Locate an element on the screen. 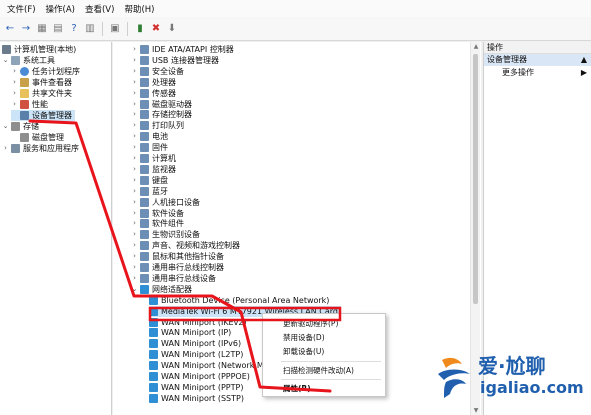 The width and height of the screenshot is (591, 415). scroll-thumb is located at coordinates (475, 179).